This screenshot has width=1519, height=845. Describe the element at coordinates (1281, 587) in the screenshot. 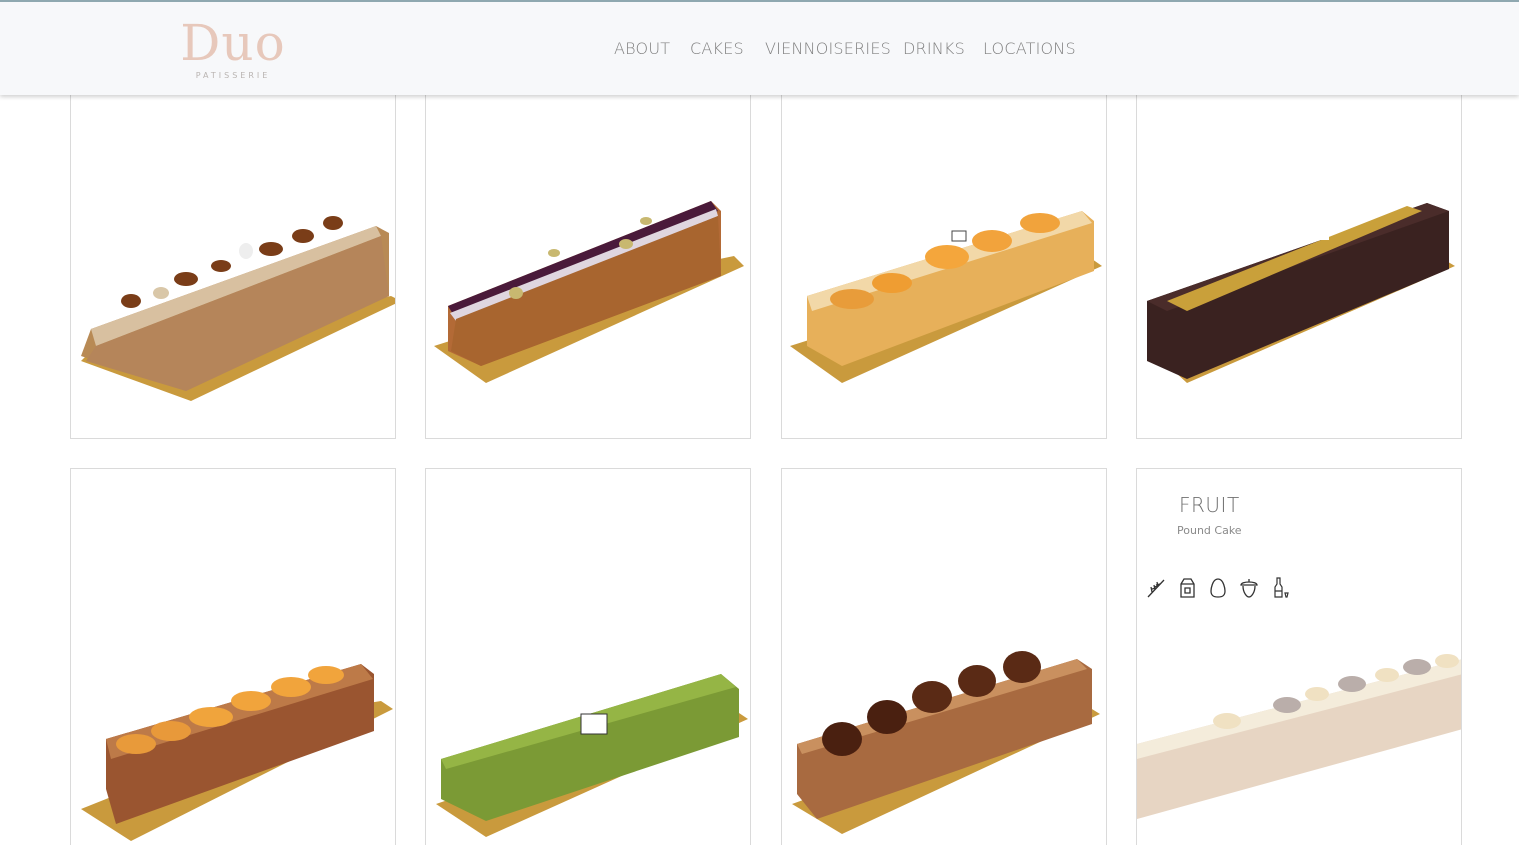

I see `alcohol-bottle-icon` at that location.